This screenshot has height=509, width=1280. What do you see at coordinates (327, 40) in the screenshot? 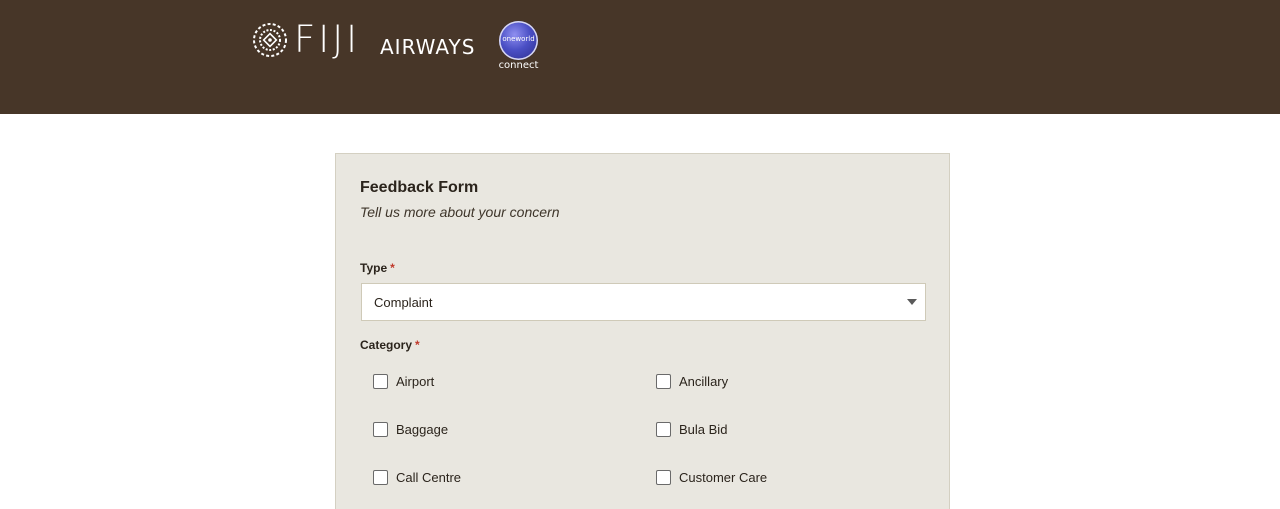
I see `brand-logo-fiji: FIJI` at bounding box center [327, 40].